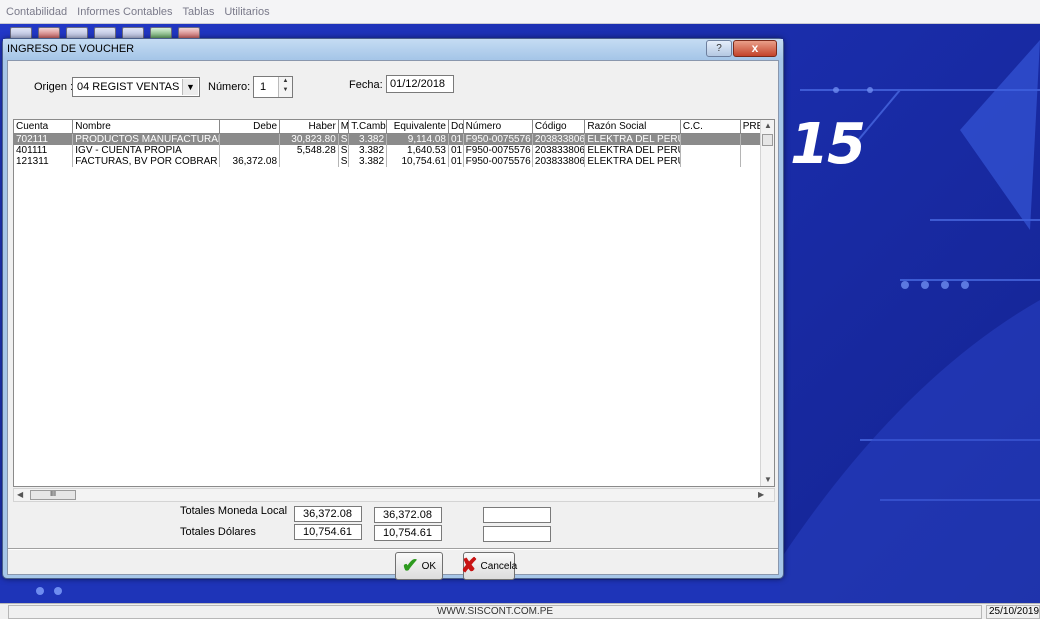  I want to click on total-local-debe: 36,372.08, so click(328, 514).